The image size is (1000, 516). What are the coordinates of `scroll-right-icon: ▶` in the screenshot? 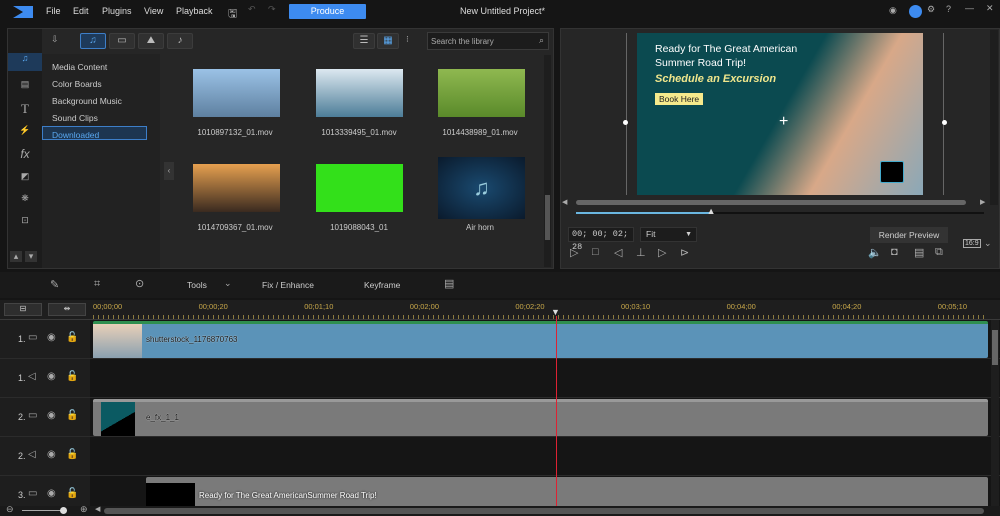 It's located at (982, 202).